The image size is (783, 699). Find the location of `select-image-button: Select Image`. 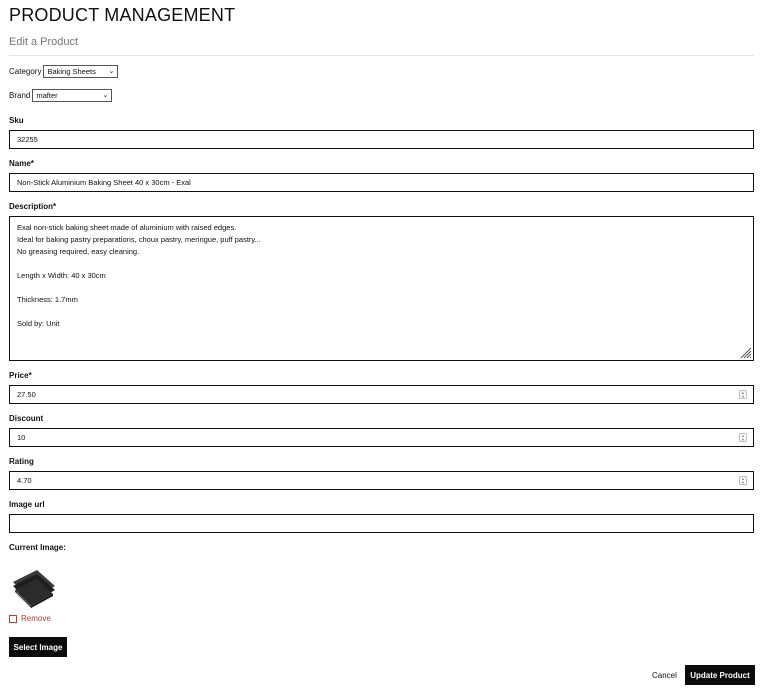

select-image-button: Select Image is located at coordinates (38, 647).